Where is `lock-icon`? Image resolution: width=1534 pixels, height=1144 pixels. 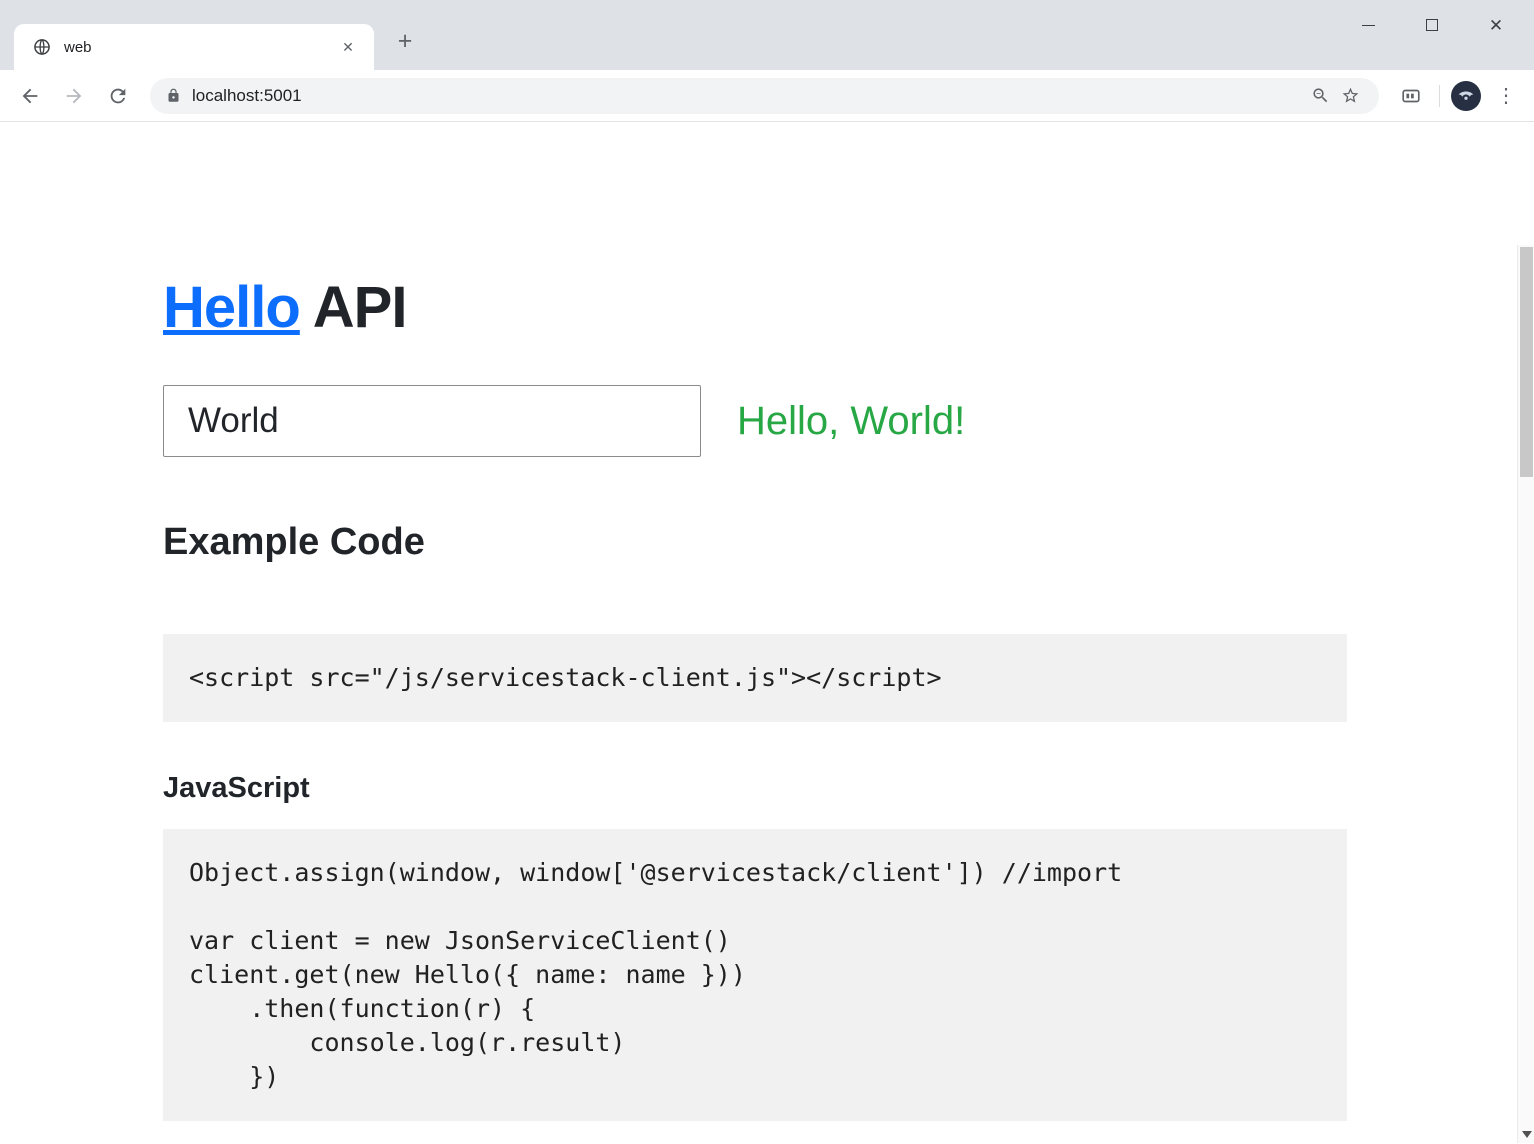
lock-icon is located at coordinates (173, 95).